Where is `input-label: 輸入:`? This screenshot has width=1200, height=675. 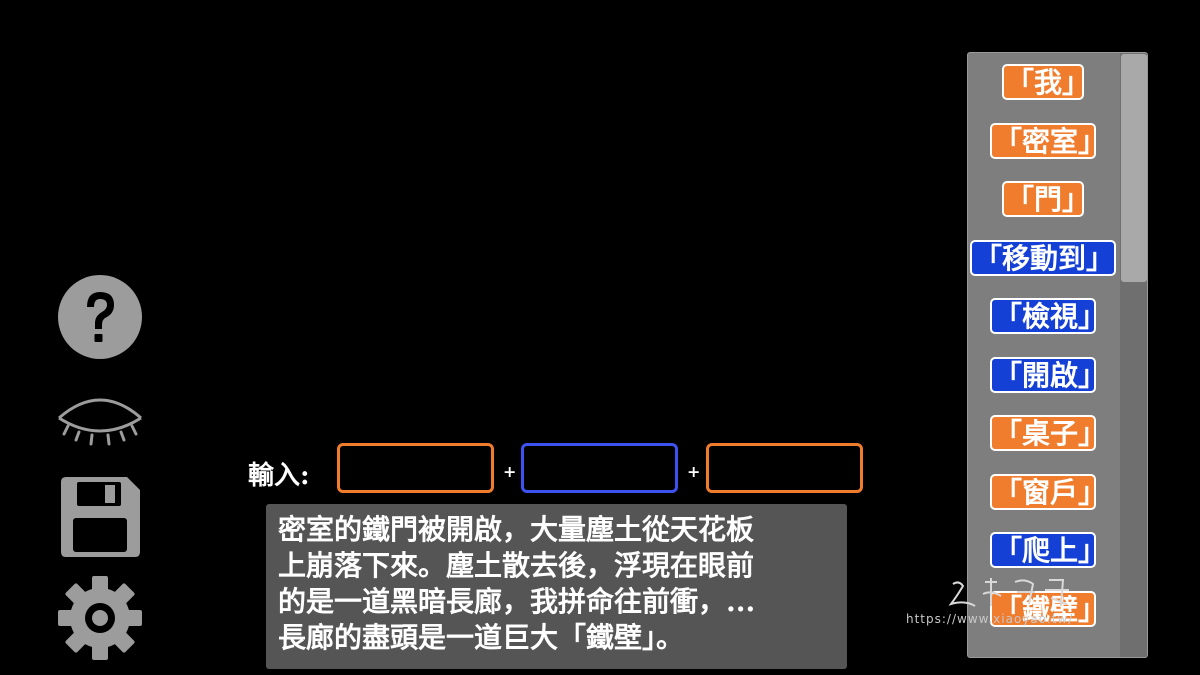 input-label: 輸入: is located at coordinates (279, 476).